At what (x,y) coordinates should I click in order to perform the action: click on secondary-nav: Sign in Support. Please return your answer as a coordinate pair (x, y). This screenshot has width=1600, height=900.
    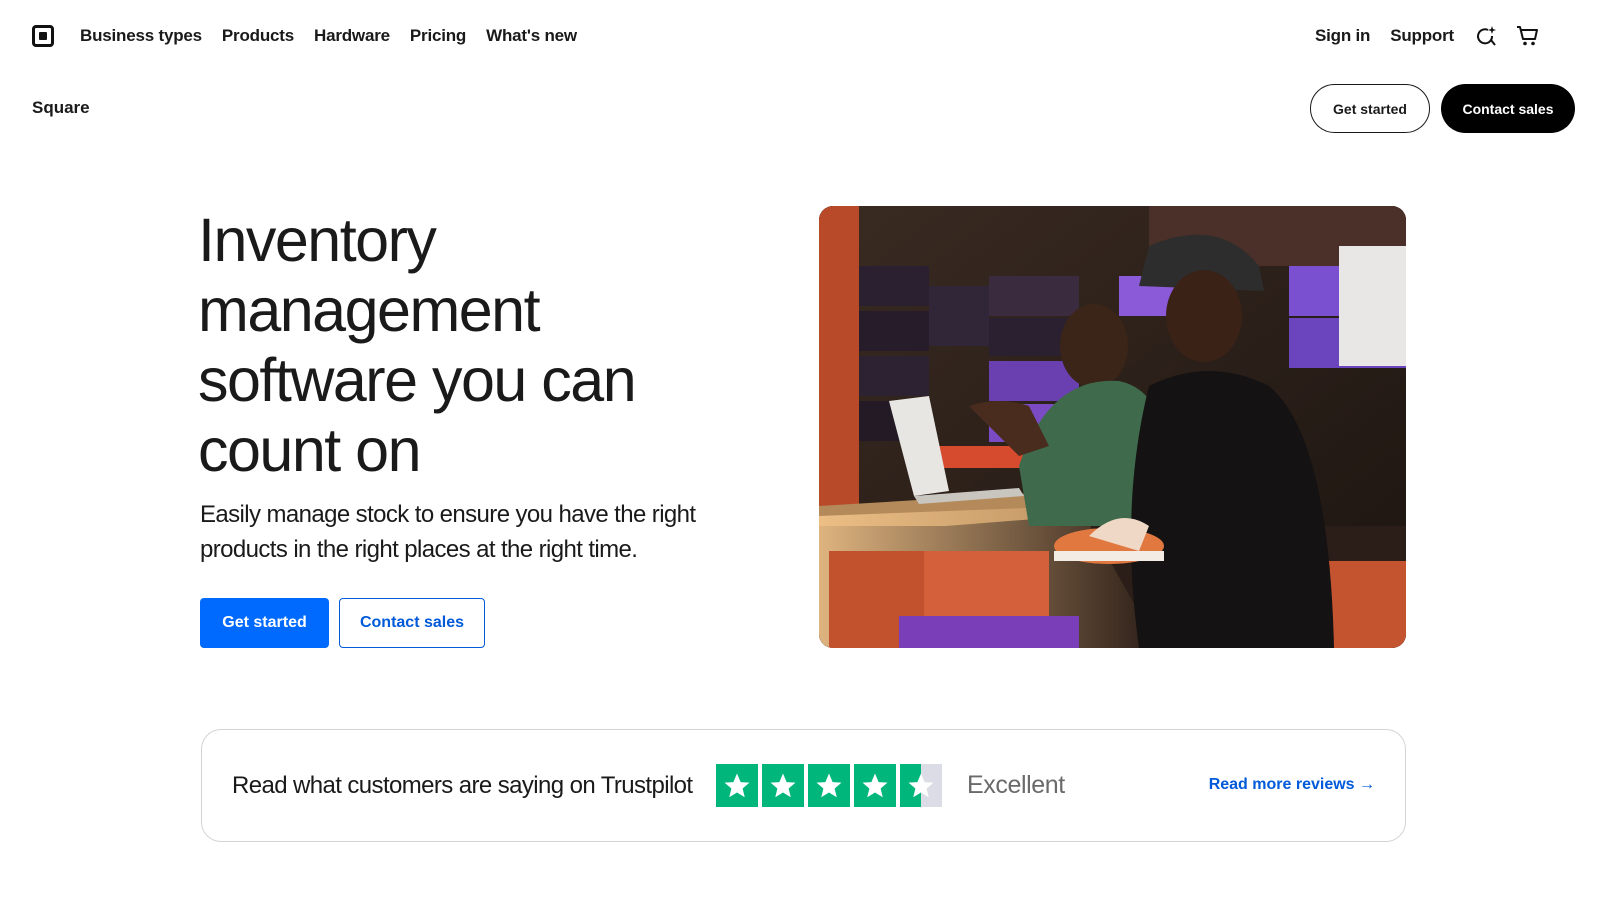
    Looking at the image, I should click on (1457, 36).